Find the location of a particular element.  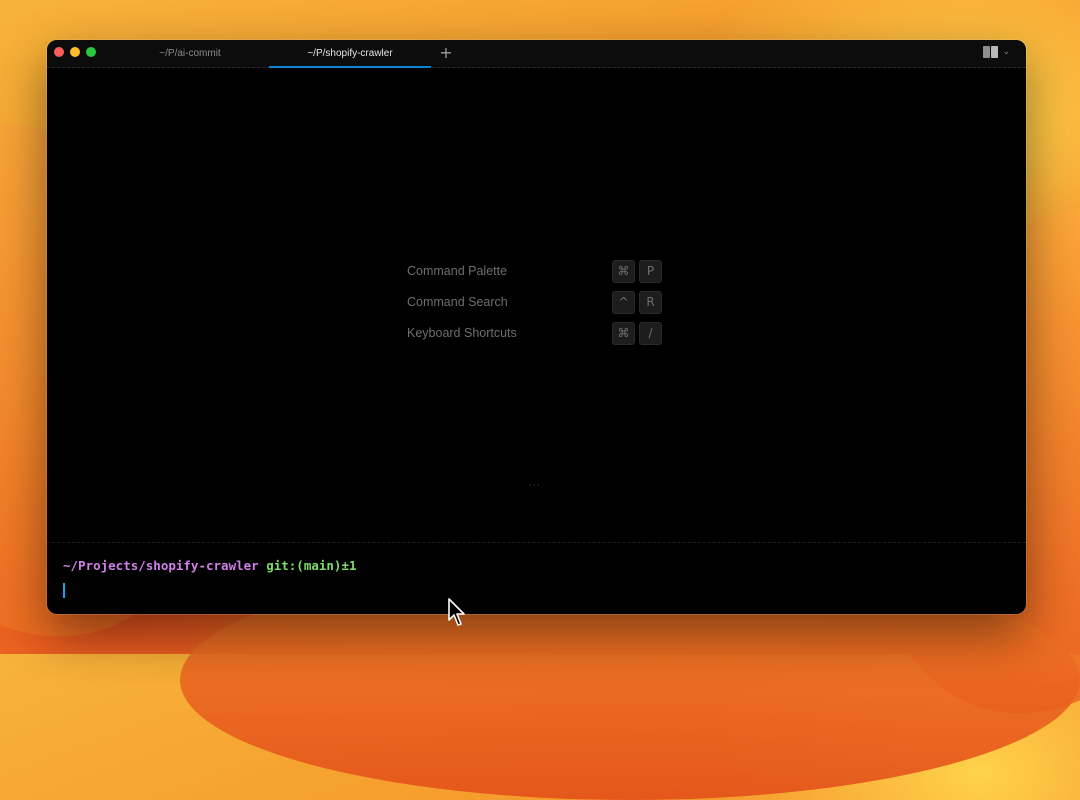

prompt-divider is located at coordinates (536, 542).